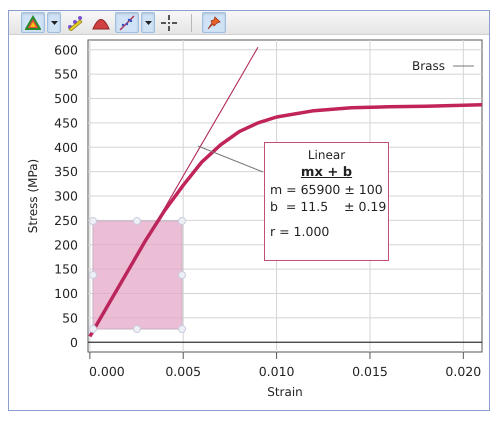  Describe the element at coordinates (106, 371) in the screenshot. I see `x-tick-label: 0.000` at that location.